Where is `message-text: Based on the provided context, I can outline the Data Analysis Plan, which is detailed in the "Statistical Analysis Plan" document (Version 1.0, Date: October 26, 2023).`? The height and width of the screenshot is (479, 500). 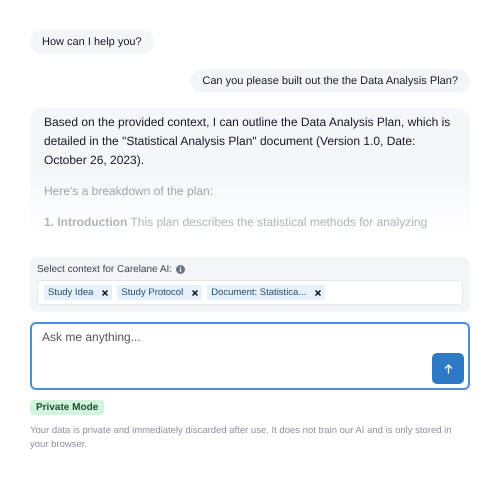 message-text: Based on the provided context, I can outline the Data Analysis Plan, which is detailed in the "Statistical Analysis Plan" document (Version 1.0, Date: October 26, 2023). is located at coordinates (248, 141).